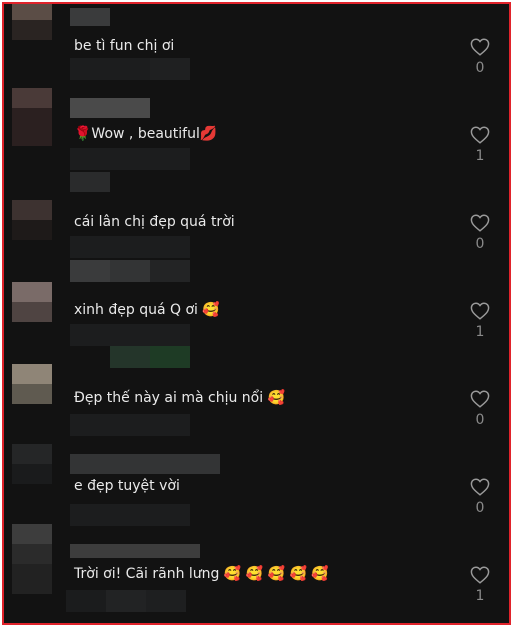 This screenshot has height=627, width=513. I want to click on comment-text: cái lân chị đẹp quá trời, so click(154, 222).